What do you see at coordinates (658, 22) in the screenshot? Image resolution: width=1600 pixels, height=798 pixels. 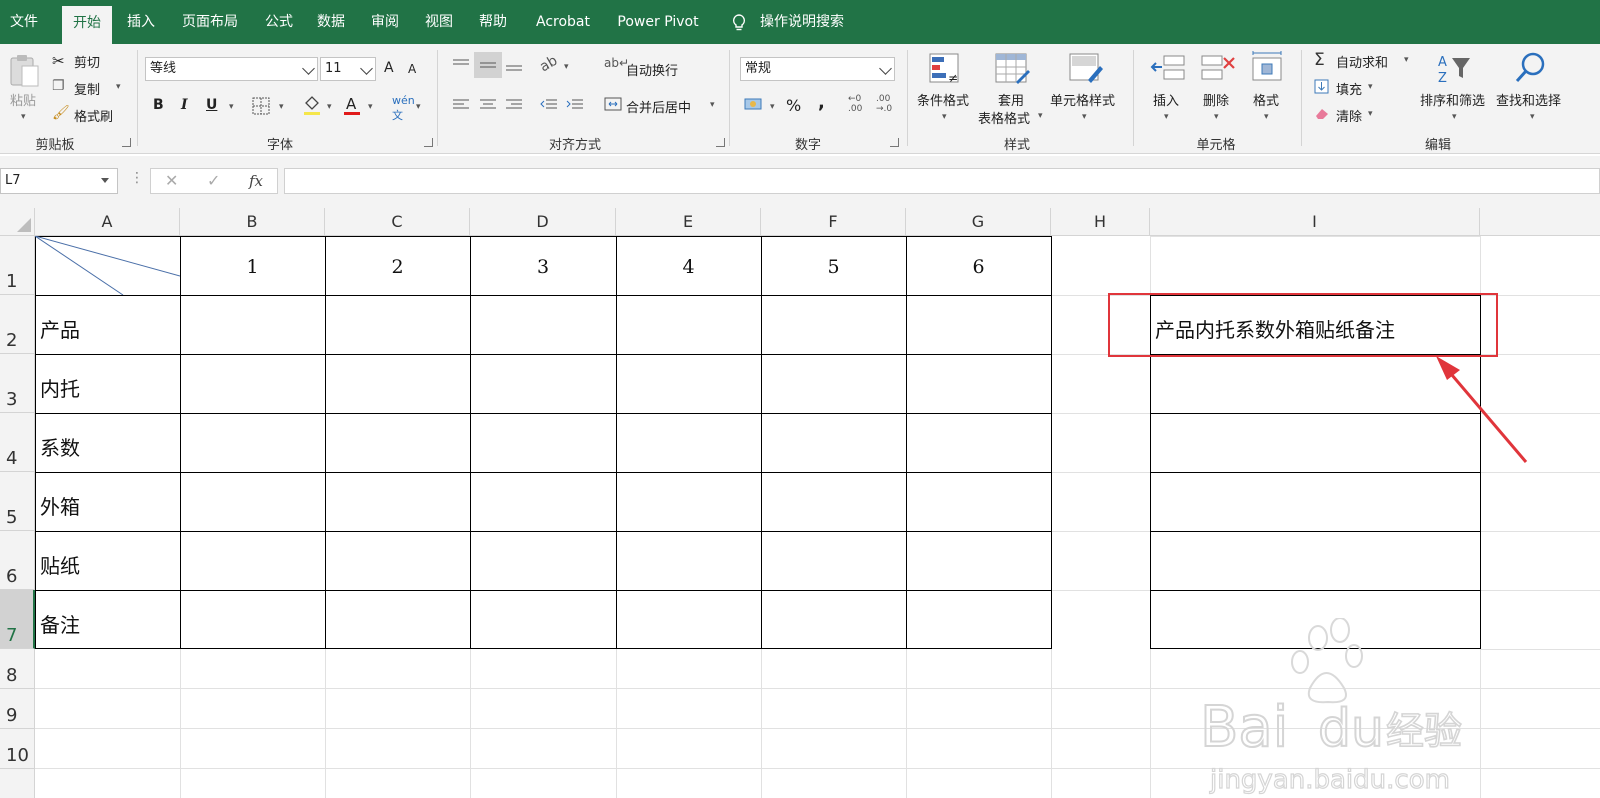 I see `menu-power-pivot: Power Pivot` at bounding box center [658, 22].